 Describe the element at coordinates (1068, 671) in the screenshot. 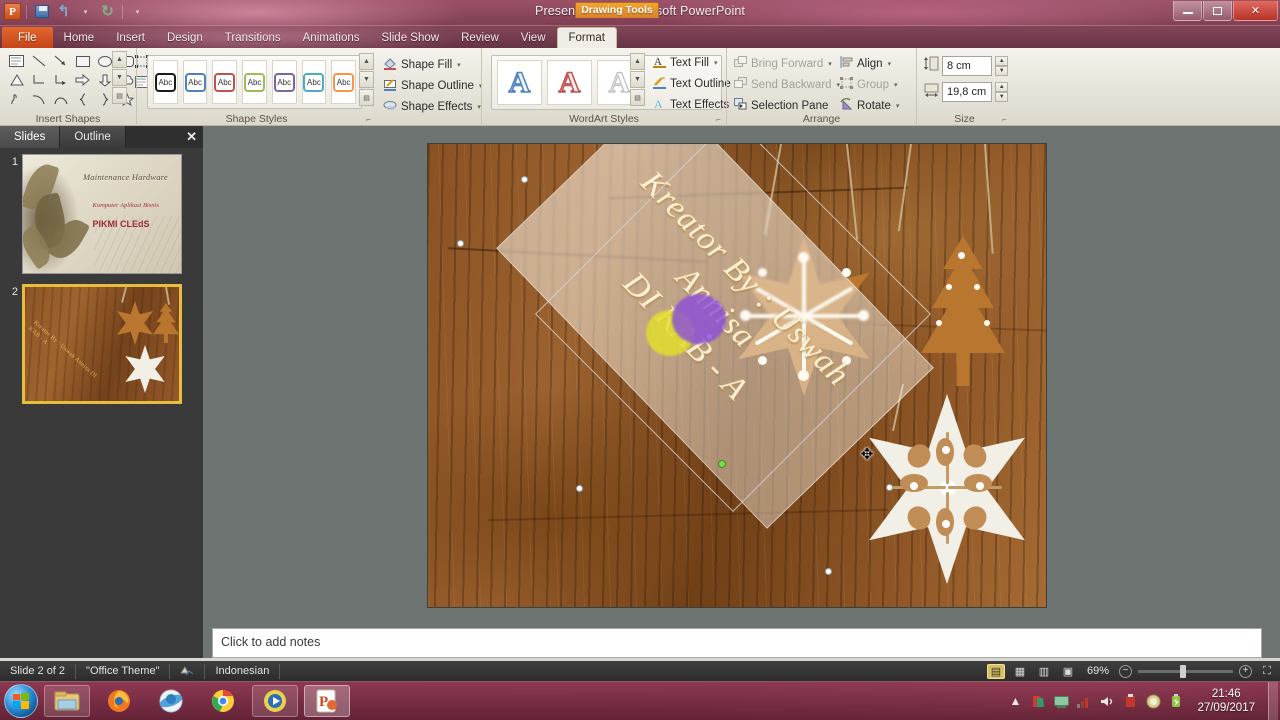

I see `slide-show-view-button: ▣` at that location.